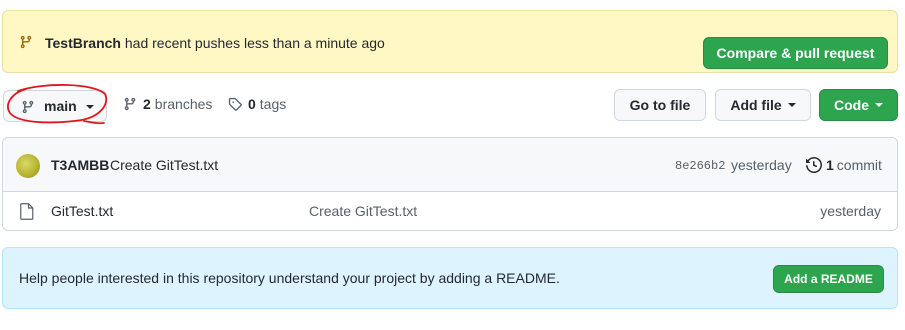 The height and width of the screenshot is (330, 905). I want to click on commit-history-link: 1 commit, so click(844, 165).